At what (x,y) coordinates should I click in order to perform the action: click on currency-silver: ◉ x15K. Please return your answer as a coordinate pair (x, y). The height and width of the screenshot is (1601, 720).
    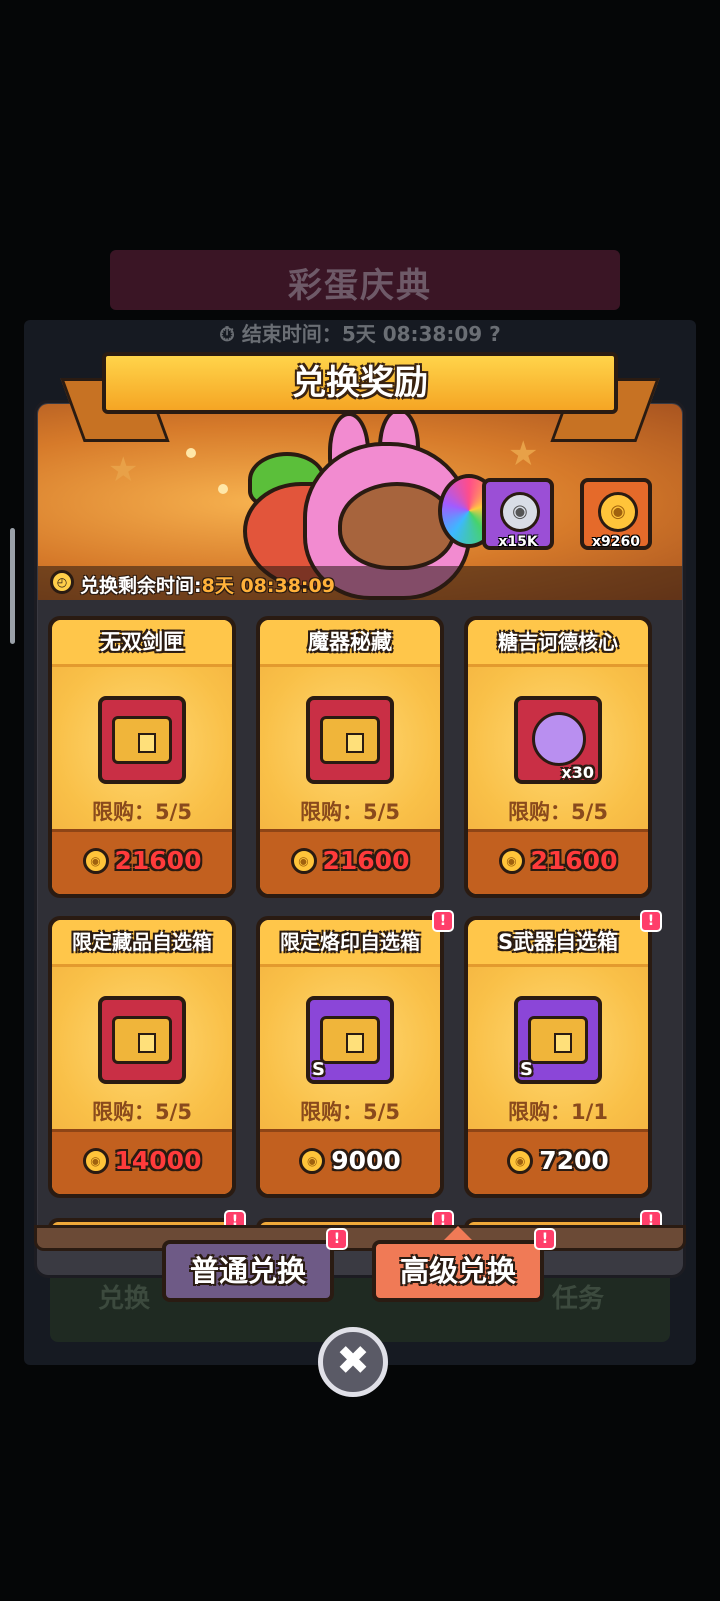
    Looking at the image, I should click on (518, 514).